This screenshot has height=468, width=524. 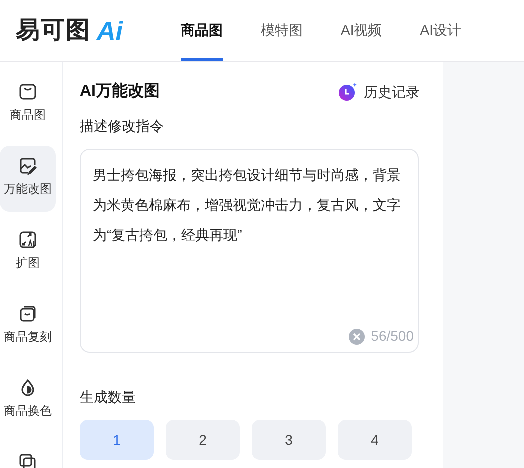 I want to click on count-option: 3, so click(x=289, y=440).